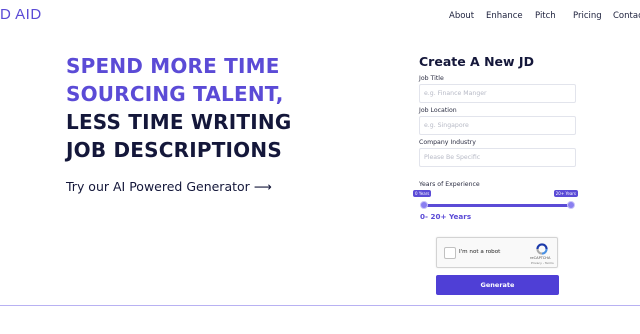 This screenshot has width=640, height=334. Describe the element at coordinates (169, 186) in the screenshot. I see `hero-tagline-link: Try our AI Powered Generator ⟶` at that location.